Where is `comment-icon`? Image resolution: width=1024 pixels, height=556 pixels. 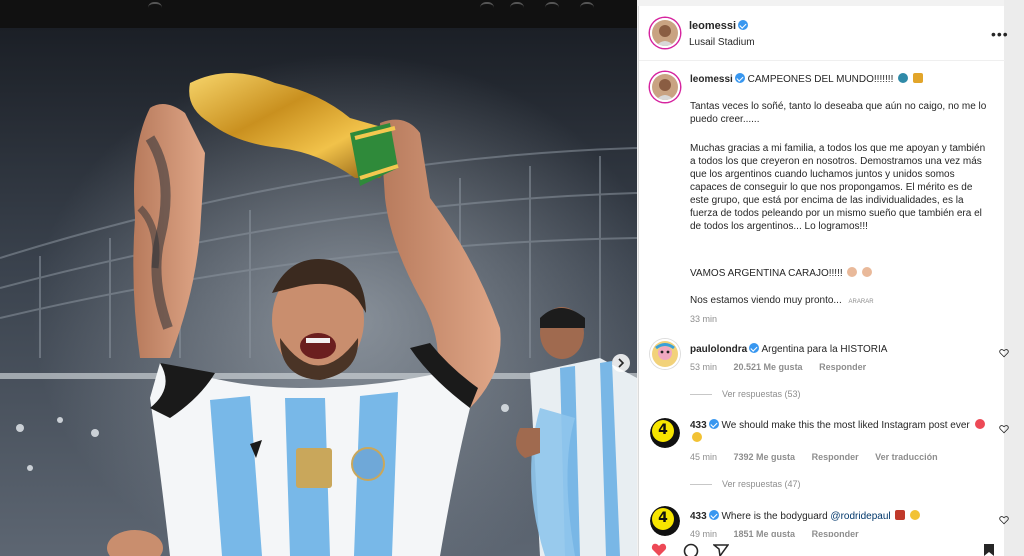
comment-icon is located at coordinates (691, 549).